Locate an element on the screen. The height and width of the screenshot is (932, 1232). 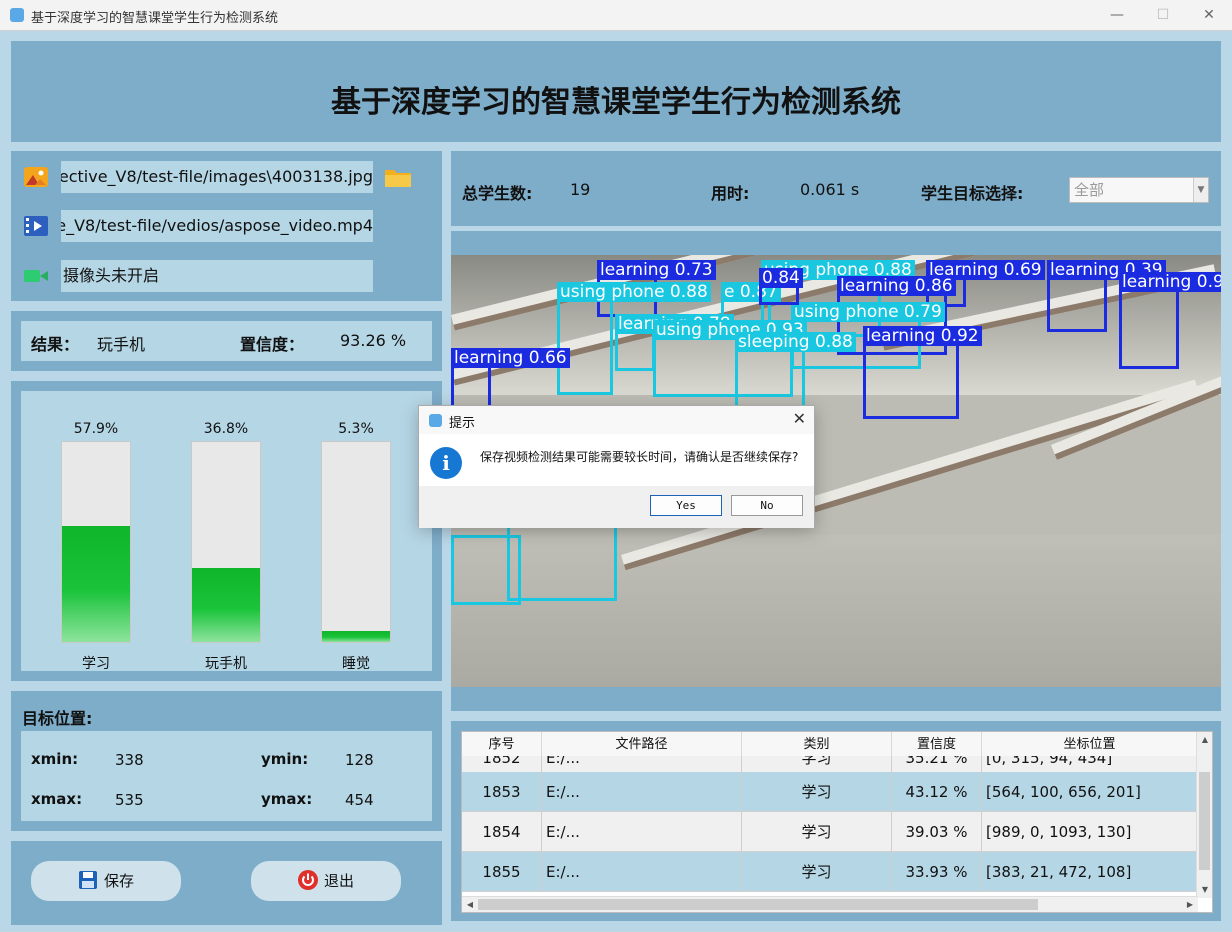
app-icon is located at coordinates (17, 15).